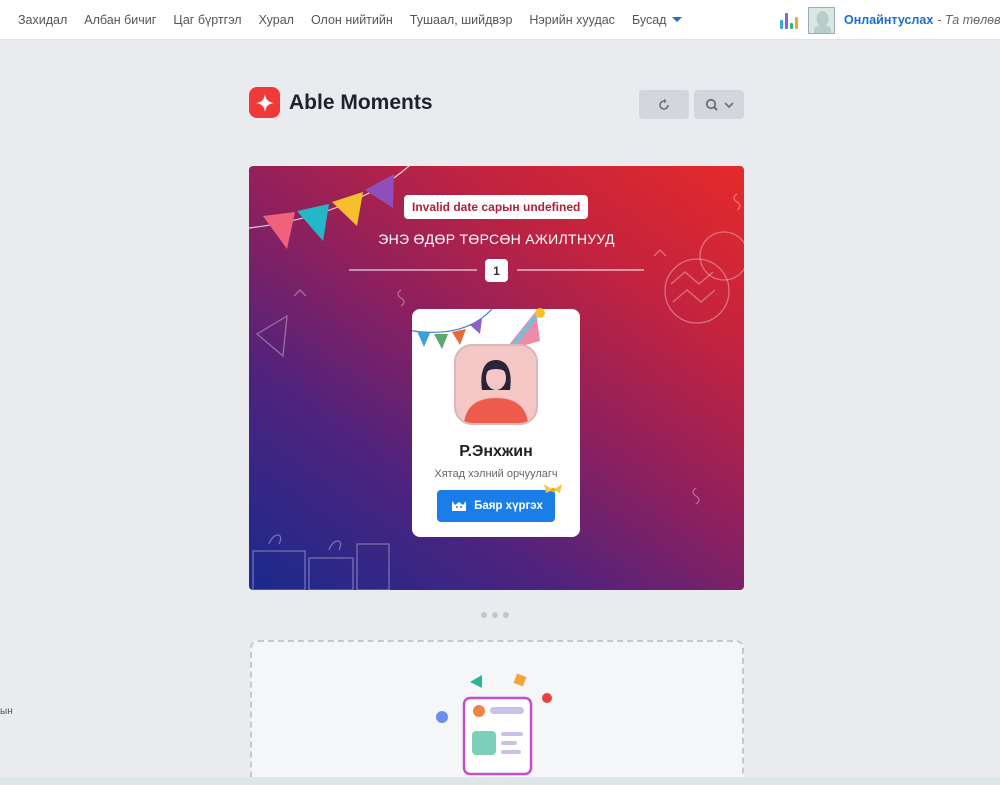  I want to click on congratulate-label: Баяр хүргэх, so click(508, 506).